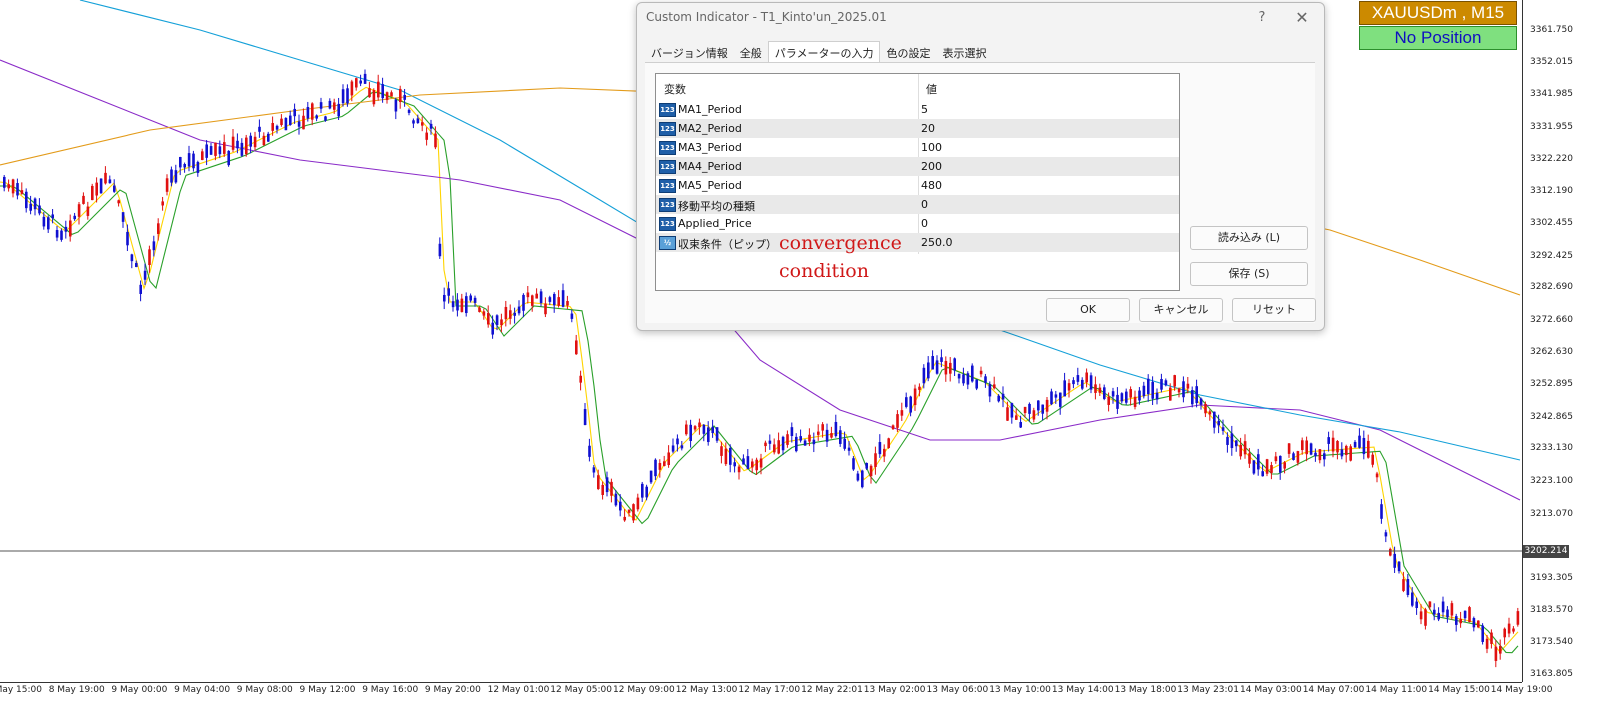  What do you see at coordinates (716, 206) in the screenshot?
I see `param-name: 移動平均の種類` at bounding box center [716, 206].